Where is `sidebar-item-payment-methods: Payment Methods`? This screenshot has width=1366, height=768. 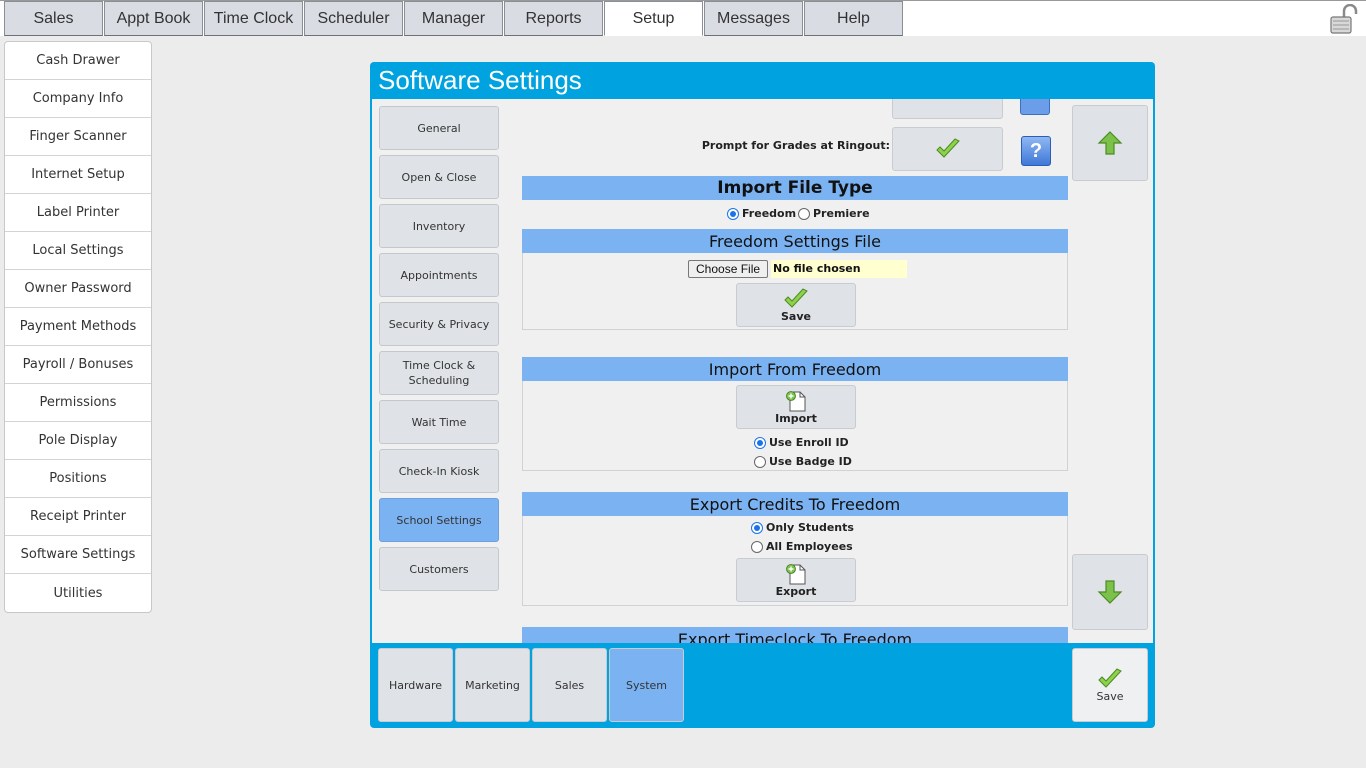
sidebar-item-payment-methods: Payment Methods is located at coordinates (78, 327).